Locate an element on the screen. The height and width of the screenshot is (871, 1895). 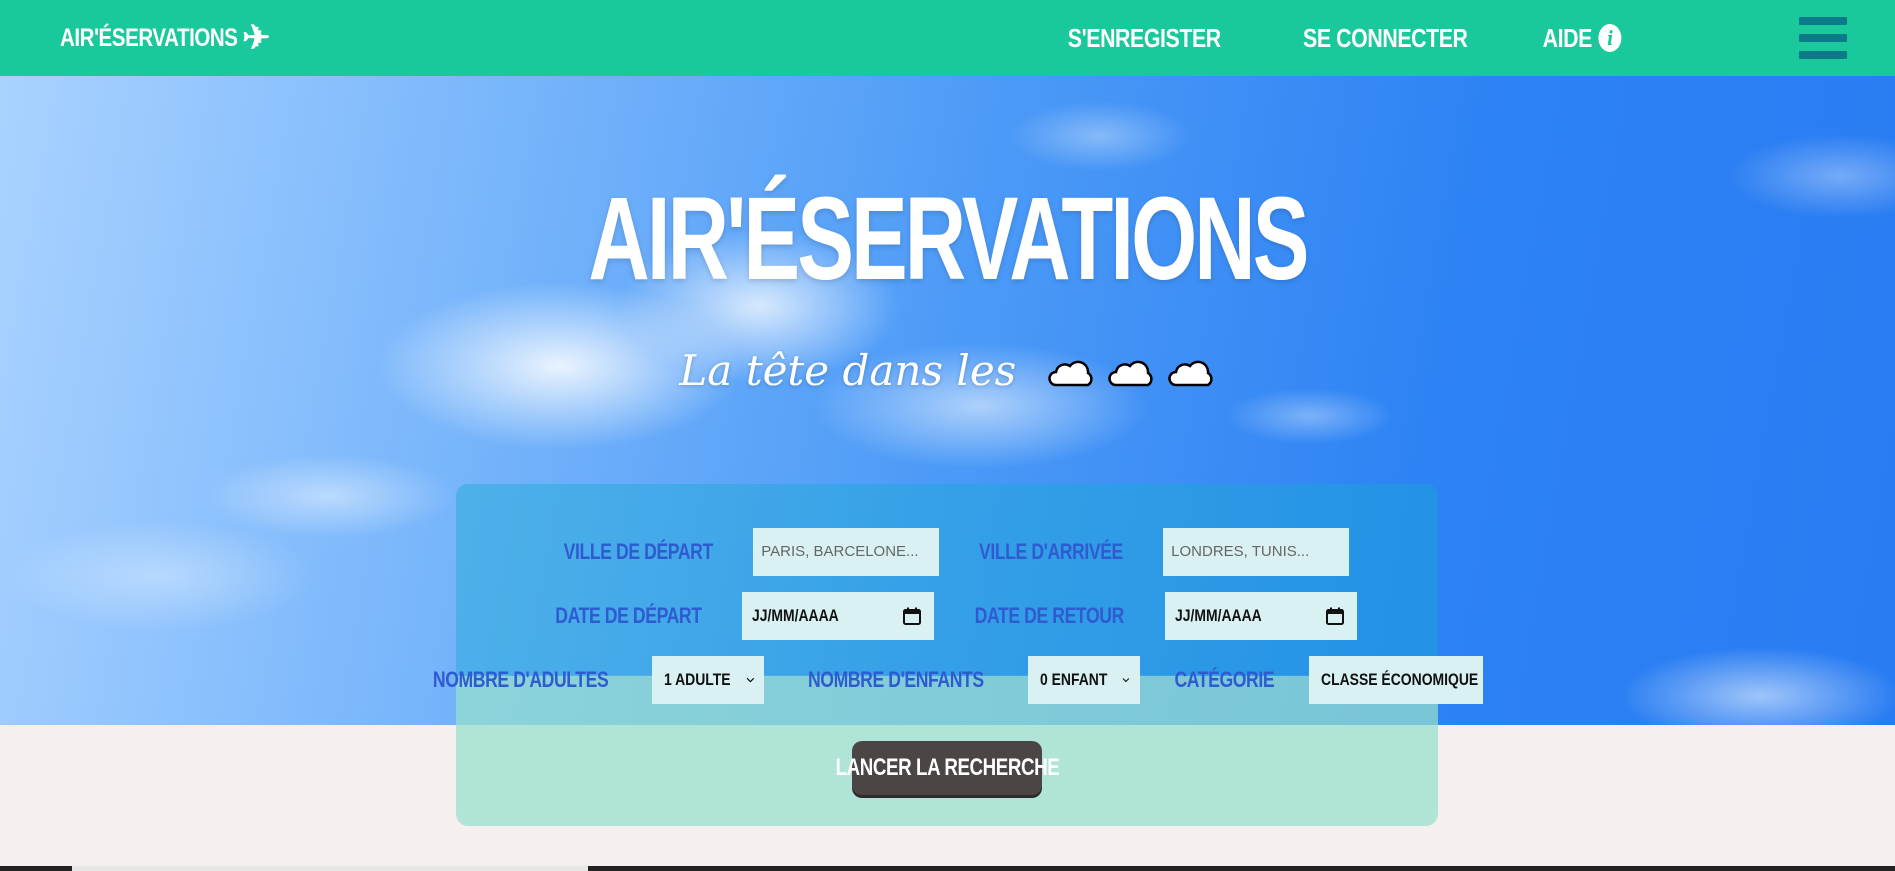
bottom-content-edge is located at coordinates (947, 868).